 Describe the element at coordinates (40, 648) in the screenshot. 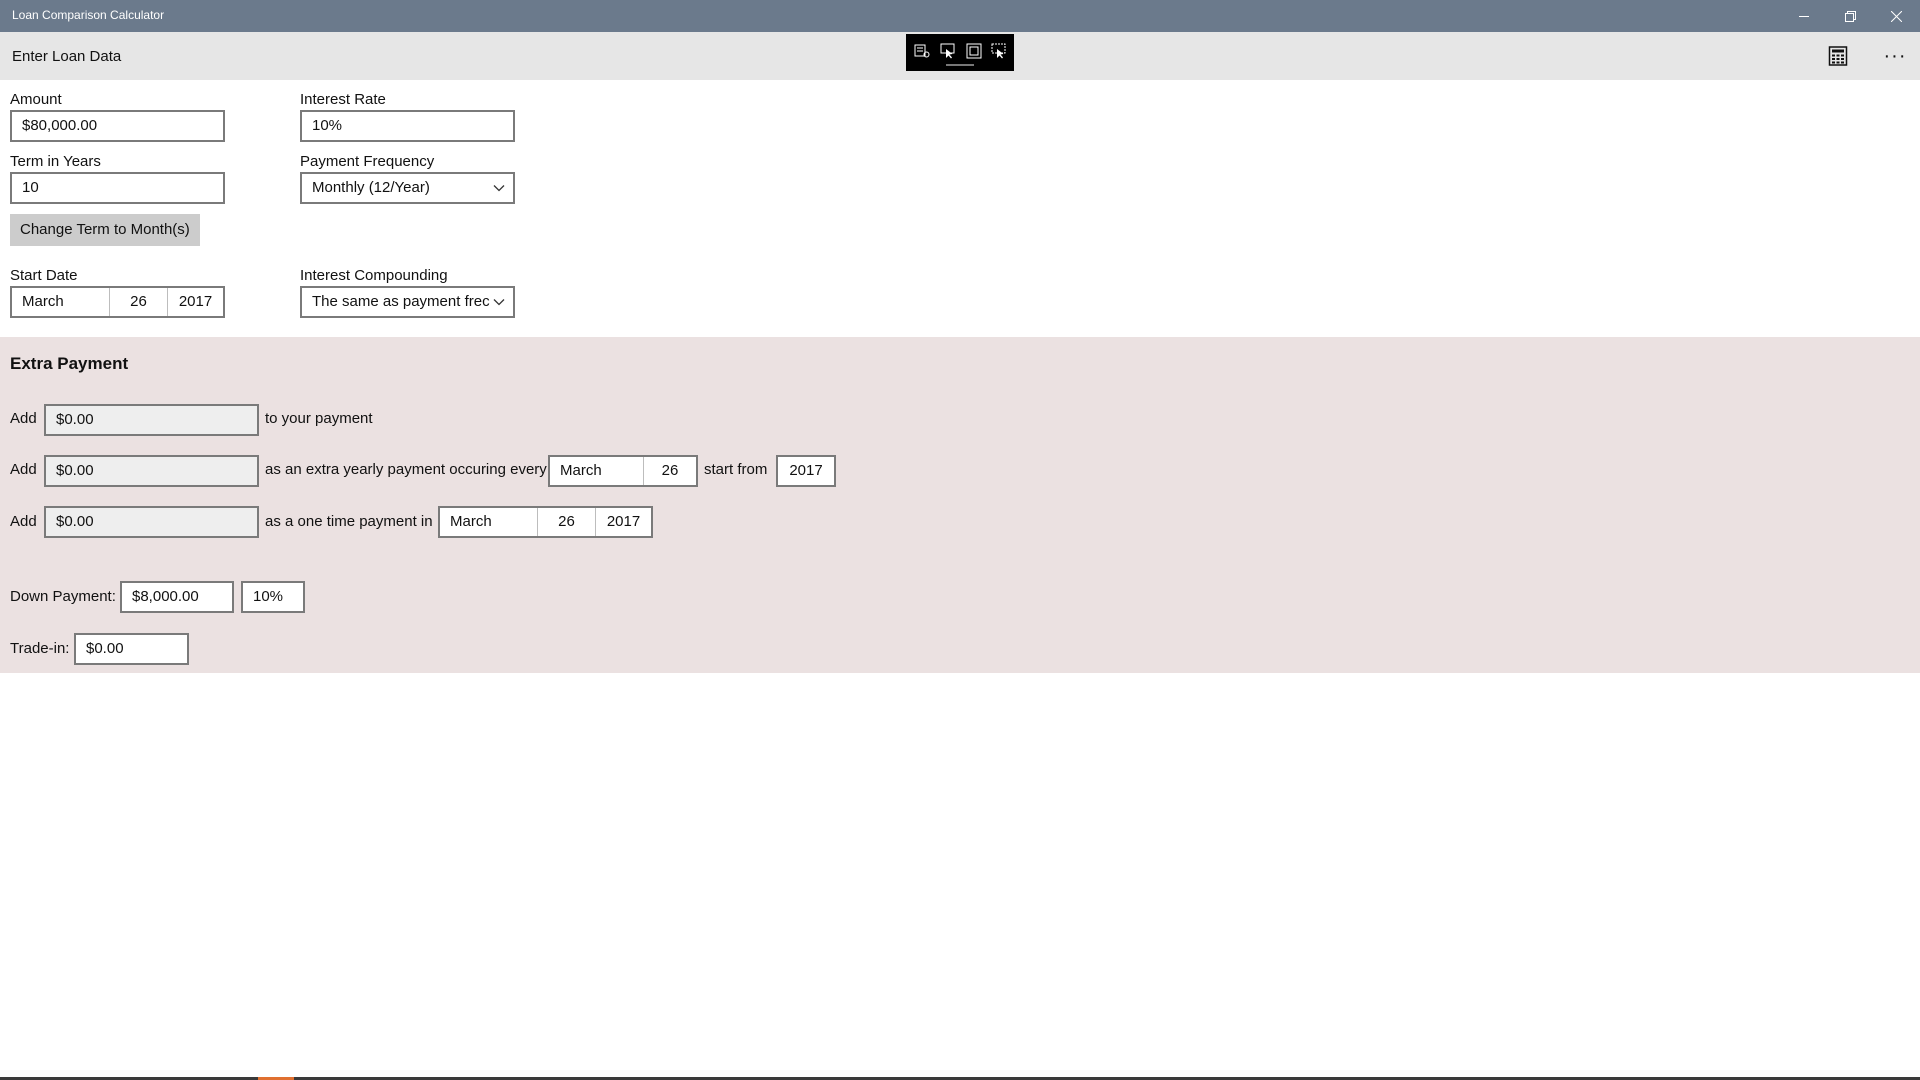

I see `trade-in-label: Trade-in:` at that location.